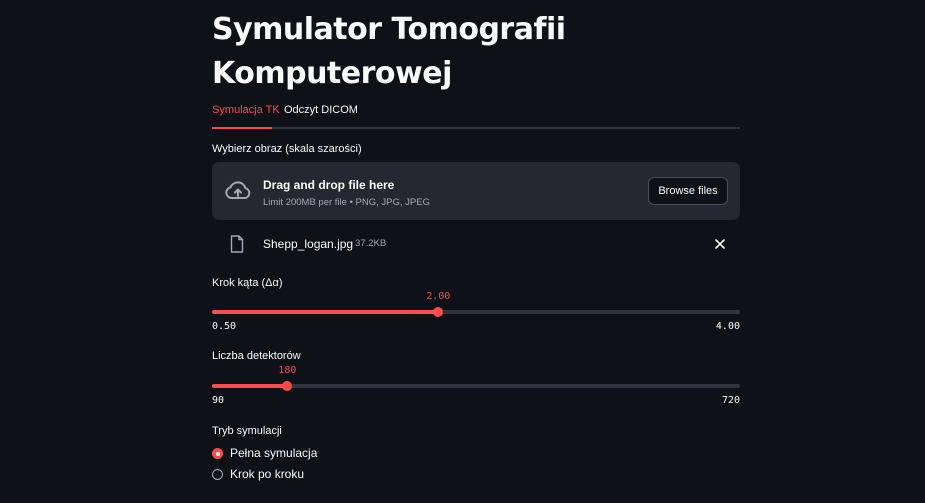  I want to click on angle-slider-thumb, so click(438, 312).